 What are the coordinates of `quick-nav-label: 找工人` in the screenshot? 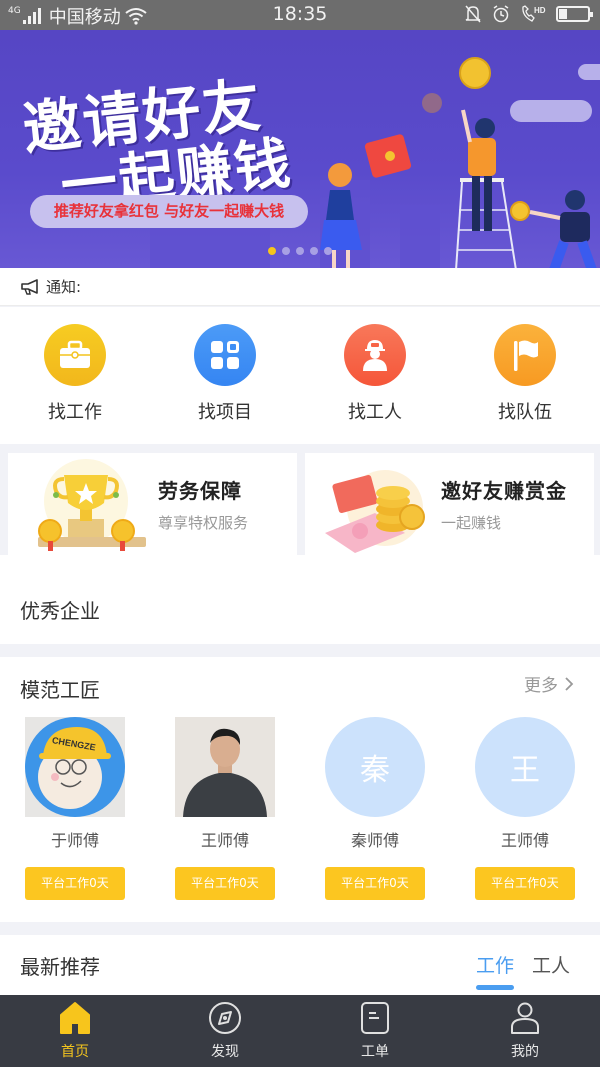 It's located at (375, 412).